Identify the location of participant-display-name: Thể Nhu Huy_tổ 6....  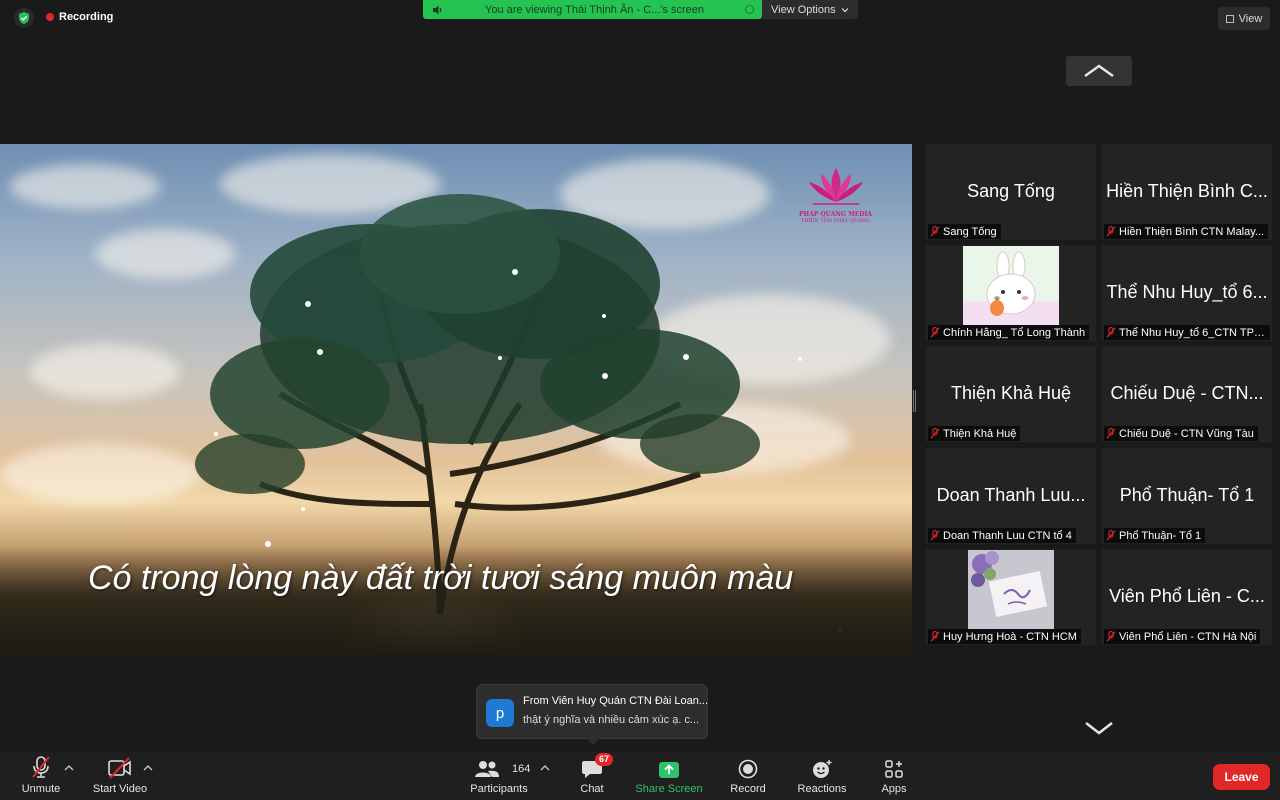
(1187, 292).